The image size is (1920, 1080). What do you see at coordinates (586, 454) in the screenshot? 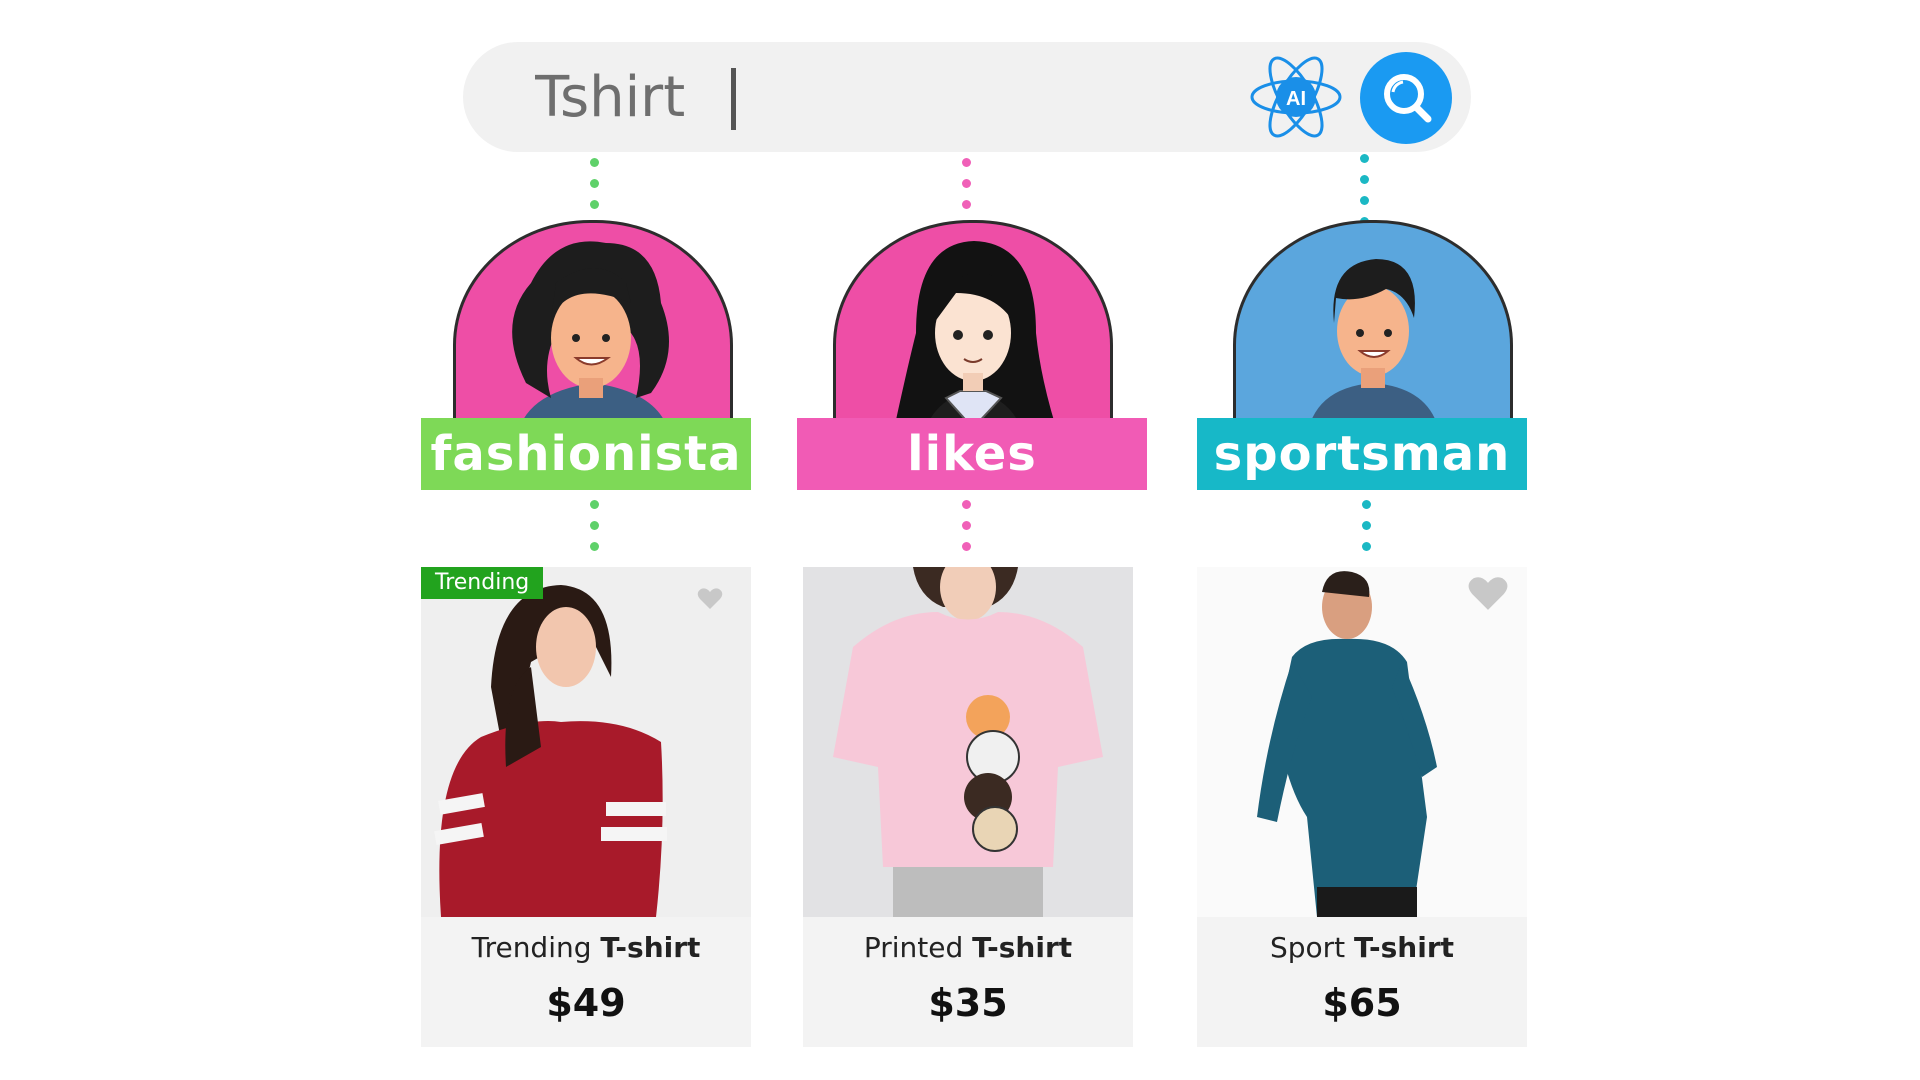
I see `persona-label-fashionista: fashionista` at bounding box center [586, 454].